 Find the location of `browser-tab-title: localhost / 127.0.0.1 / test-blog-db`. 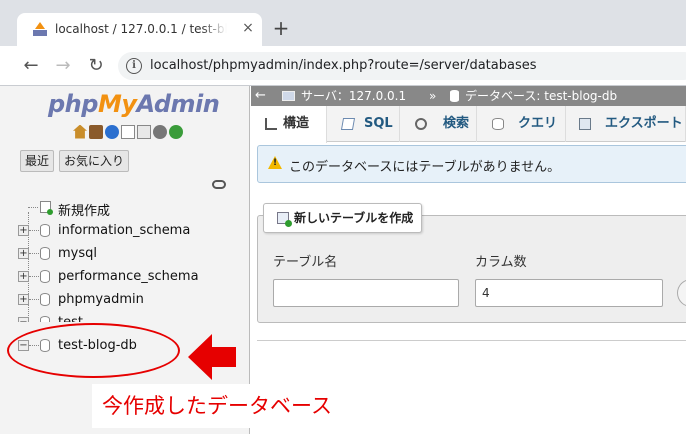

browser-tab-title: localhost / 127.0.0.1 / test-blog-db is located at coordinates (141, 29).